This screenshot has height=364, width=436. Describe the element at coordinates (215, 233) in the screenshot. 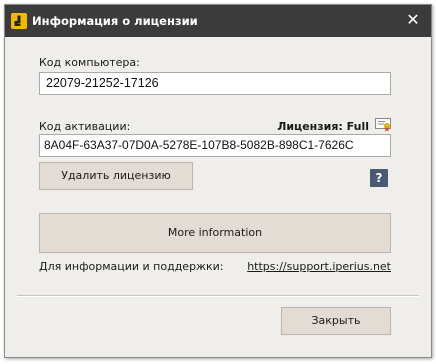

I see `more-information-button: More information` at that location.